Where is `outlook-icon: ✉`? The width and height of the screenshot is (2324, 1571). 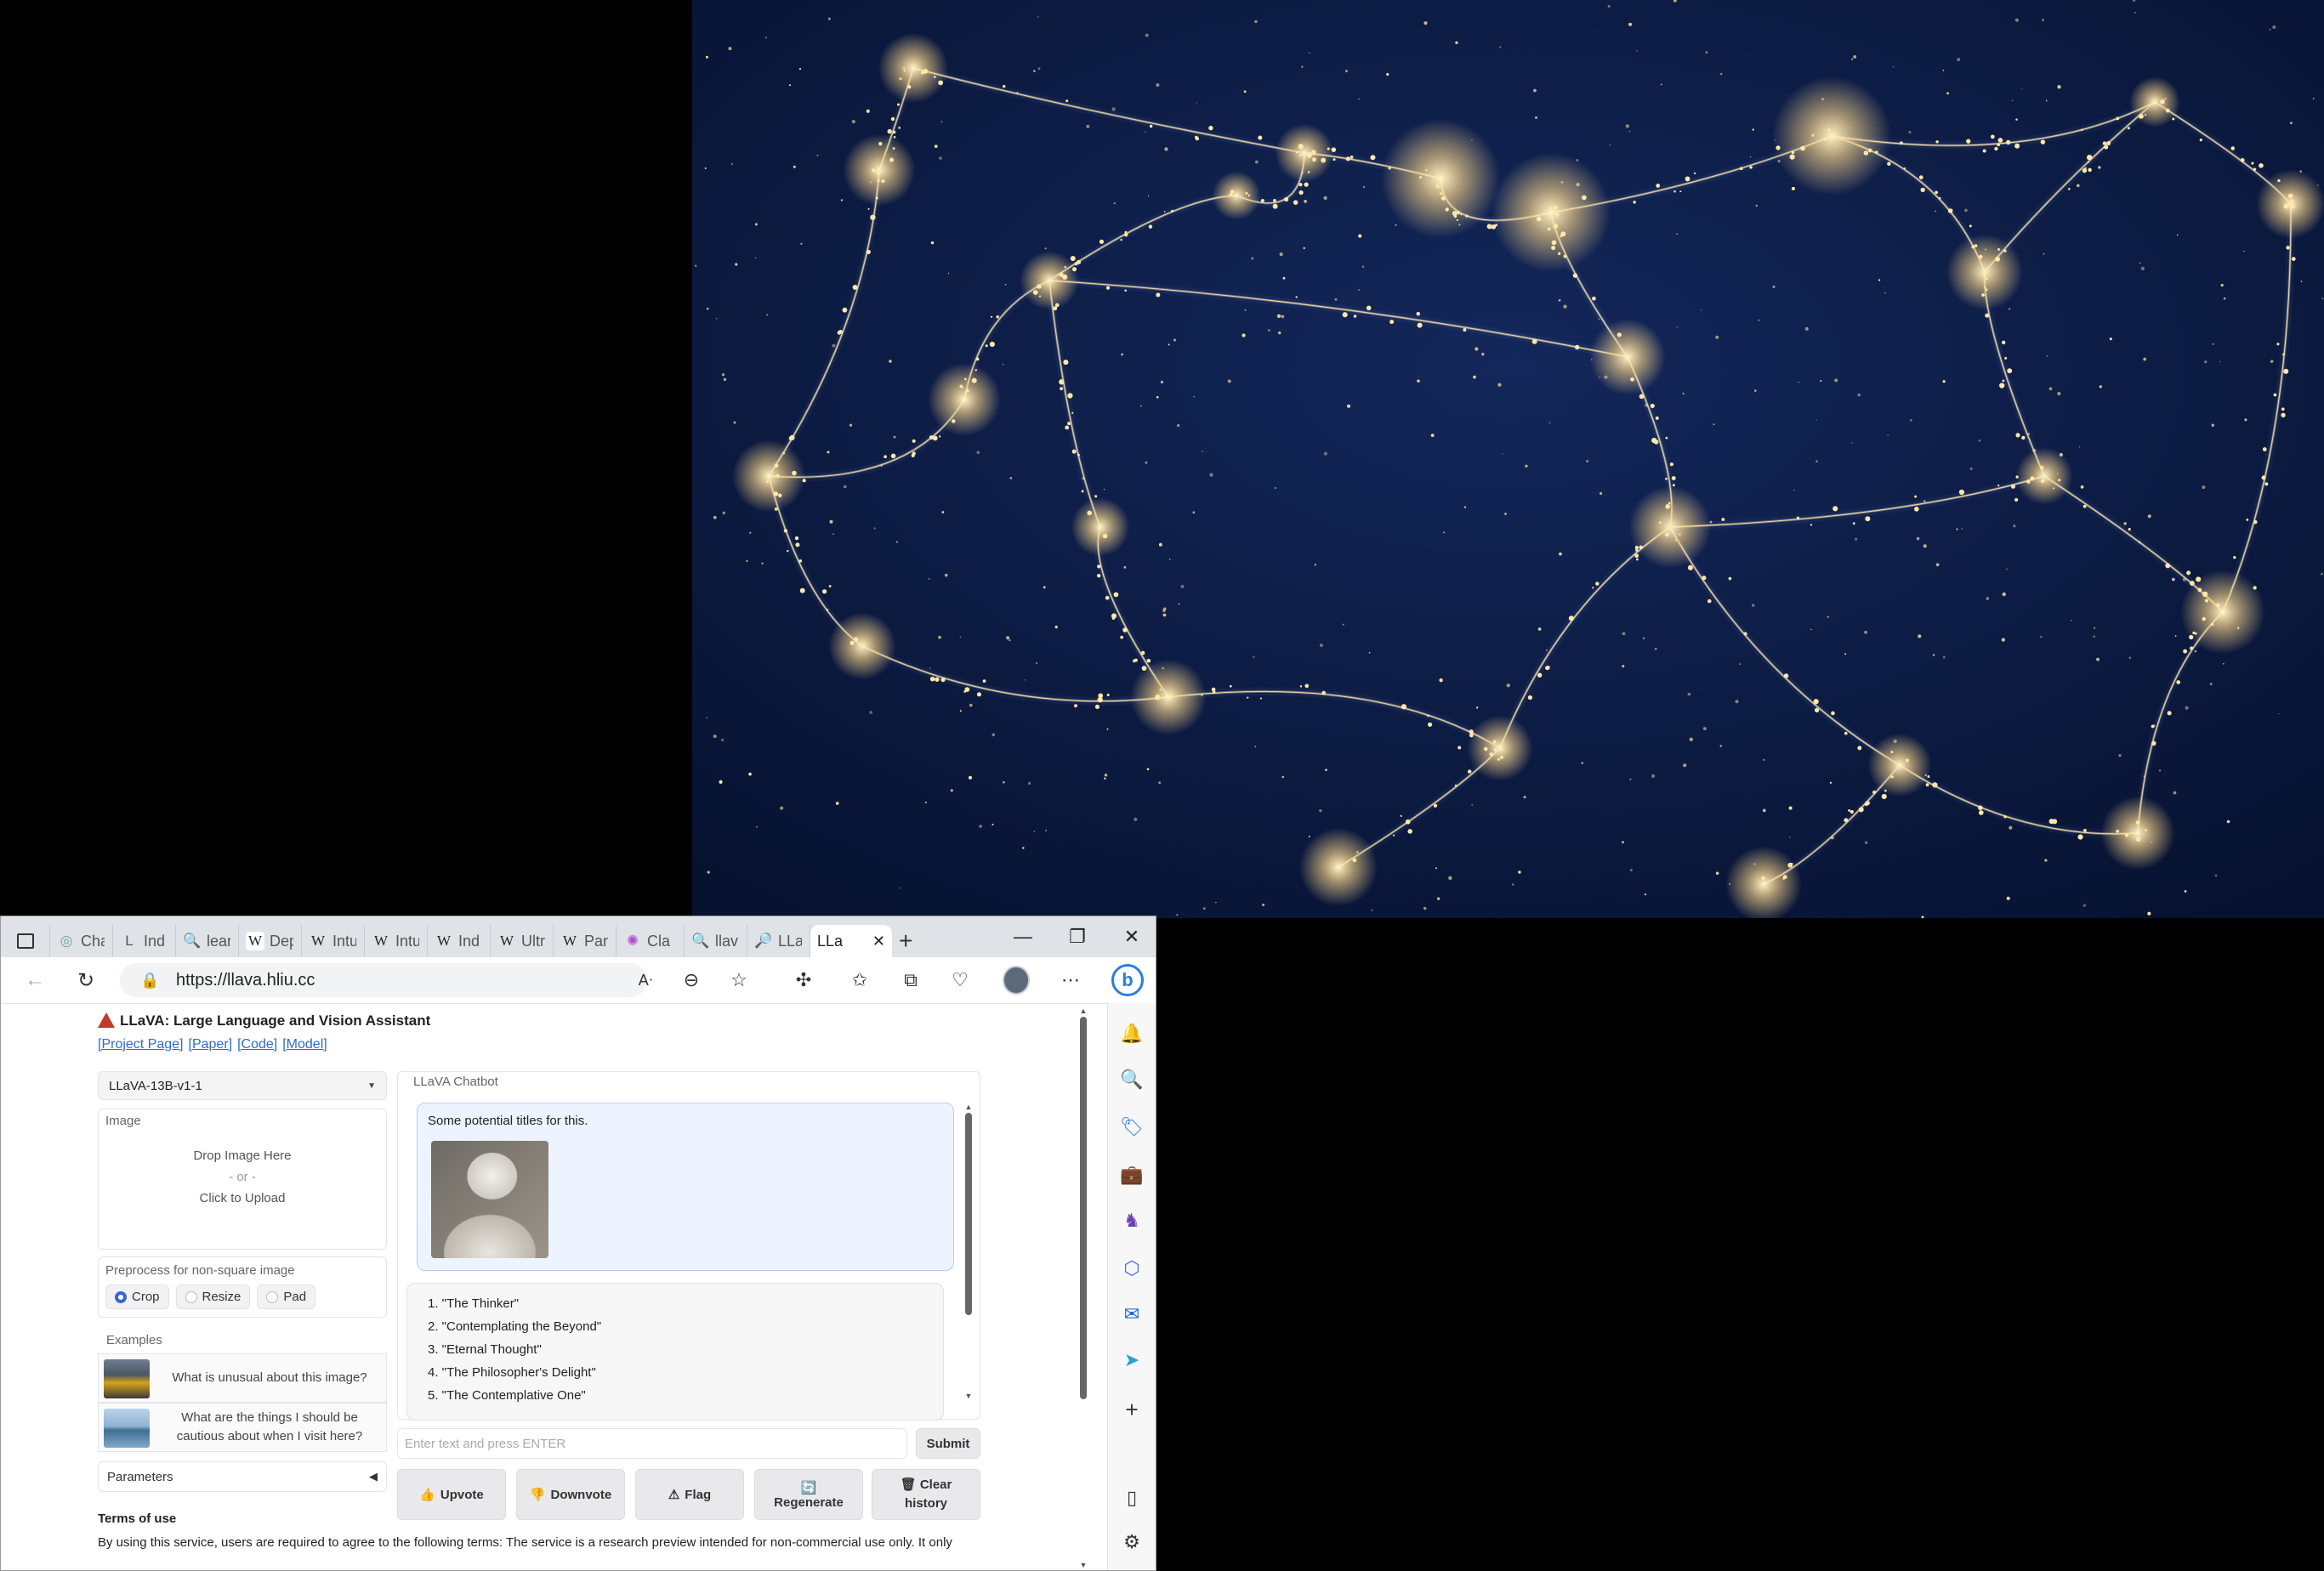 outlook-icon: ✉ is located at coordinates (1131, 1314).